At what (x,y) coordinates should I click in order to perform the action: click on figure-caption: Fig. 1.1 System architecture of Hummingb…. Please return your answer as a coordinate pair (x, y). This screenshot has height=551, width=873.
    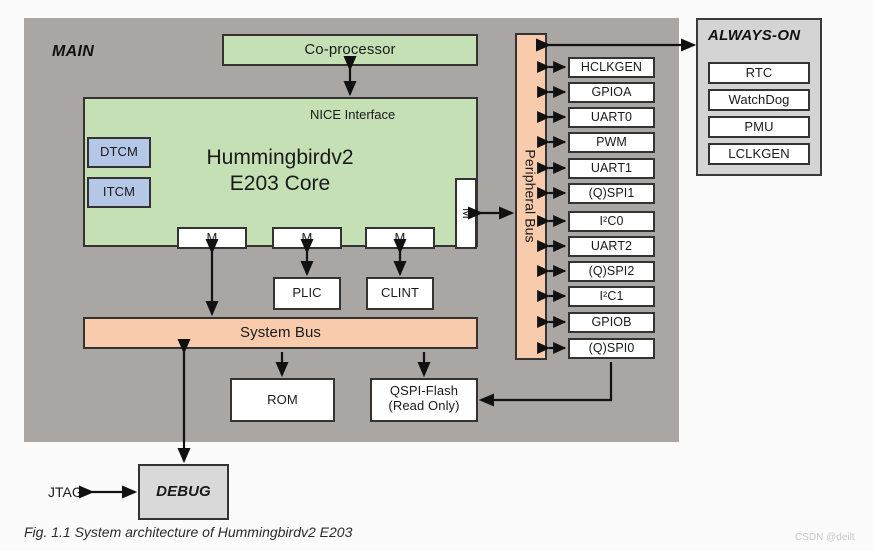
    Looking at the image, I should click on (188, 532).